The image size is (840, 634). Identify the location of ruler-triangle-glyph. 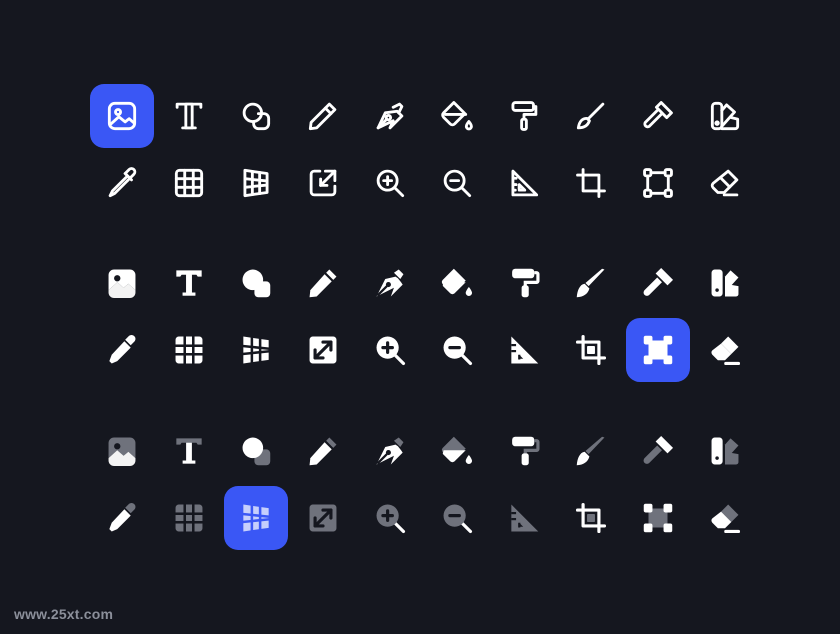
(525, 518).